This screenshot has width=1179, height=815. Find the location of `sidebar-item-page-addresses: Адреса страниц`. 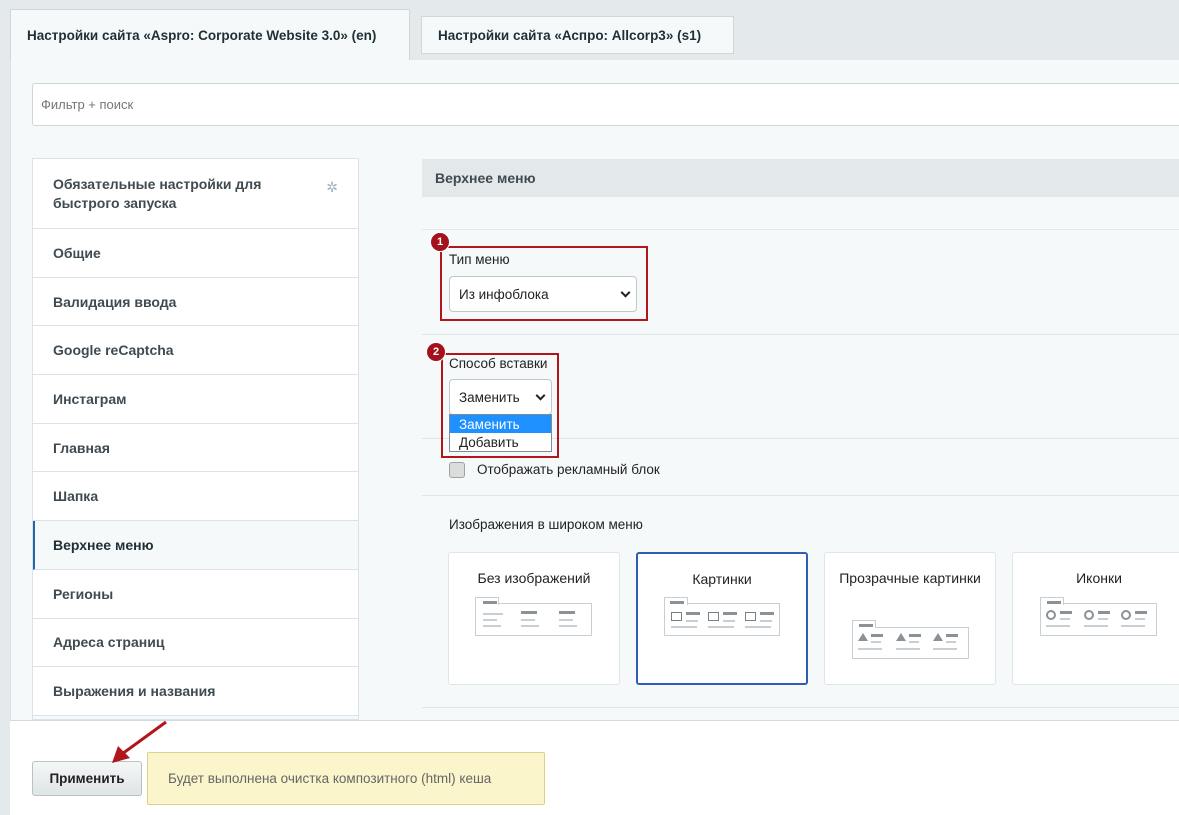

sidebar-item-page-addresses: Адреса страниц is located at coordinates (195, 643).